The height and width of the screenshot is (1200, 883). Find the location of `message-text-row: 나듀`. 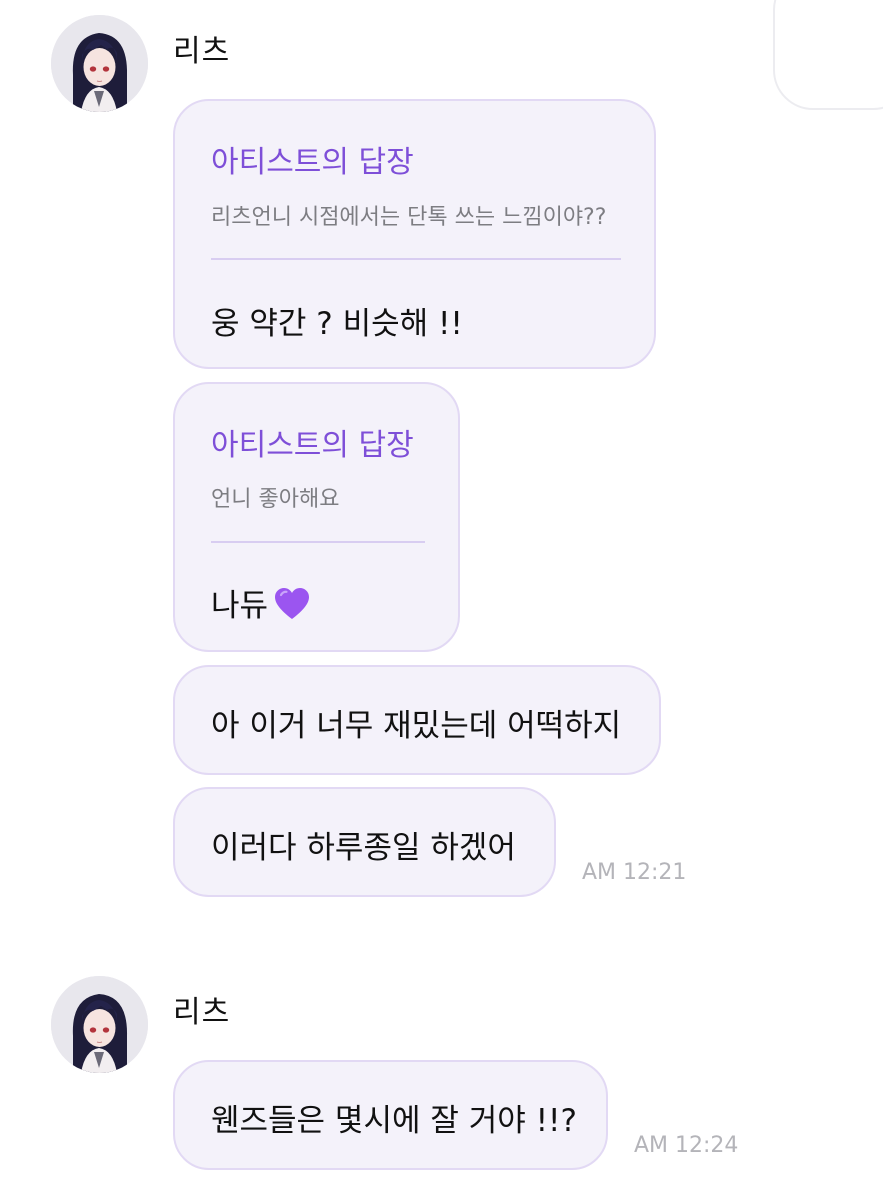

message-text-row: 나듀 is located at coordinates (260, 604).